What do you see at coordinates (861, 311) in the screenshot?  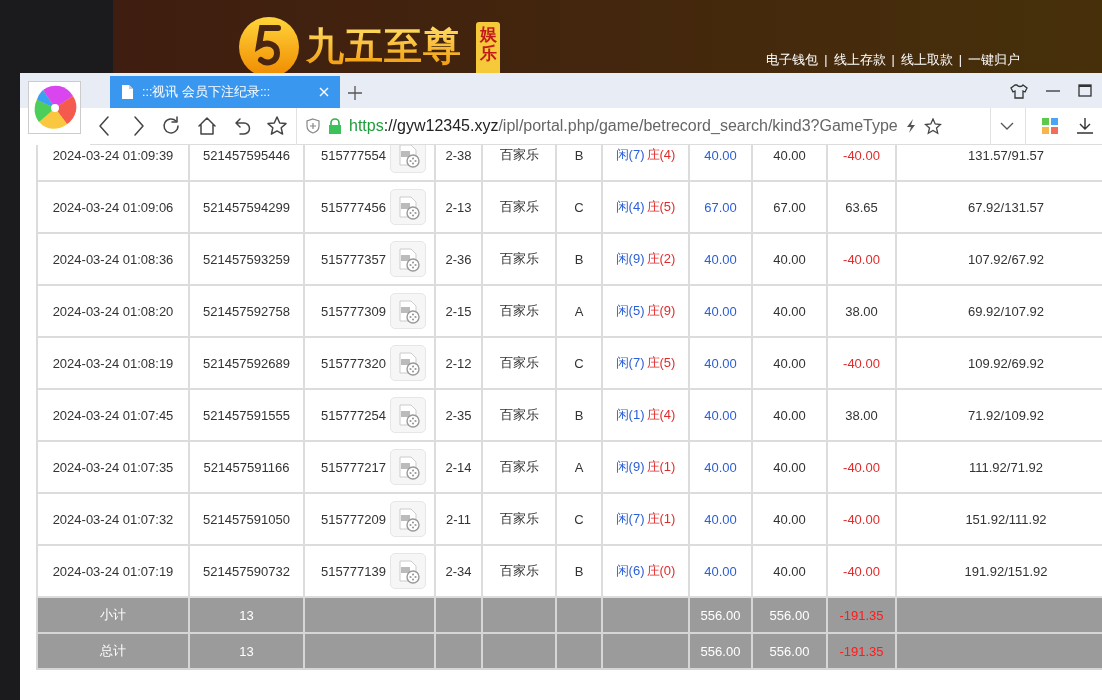 I see `amount-cell: 38.00` at bounding box center [861, 311].